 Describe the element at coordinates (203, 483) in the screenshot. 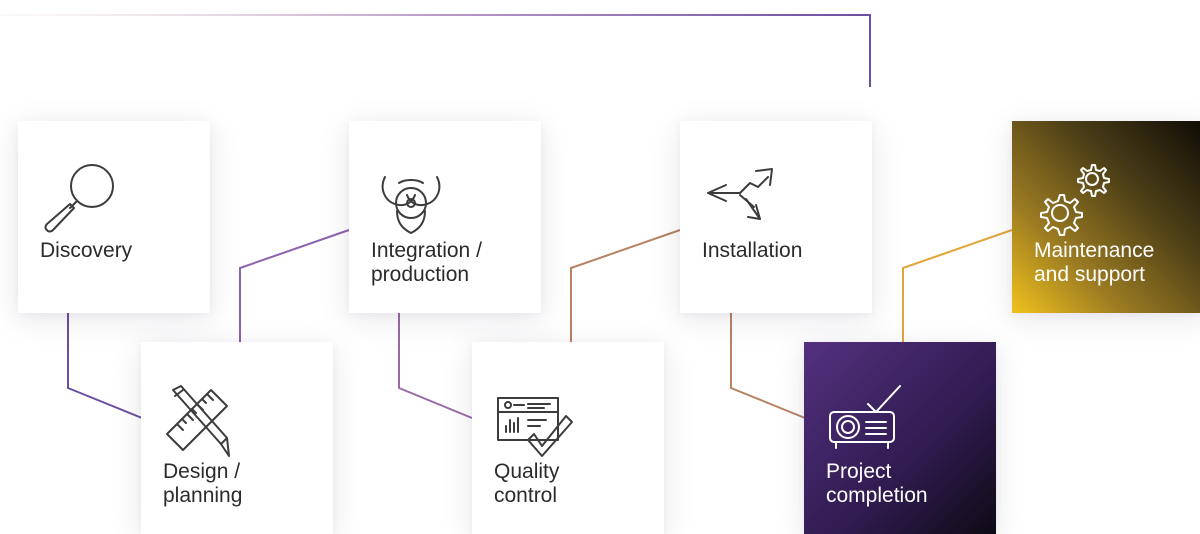

I see `step-label: Design / planning` at that location.